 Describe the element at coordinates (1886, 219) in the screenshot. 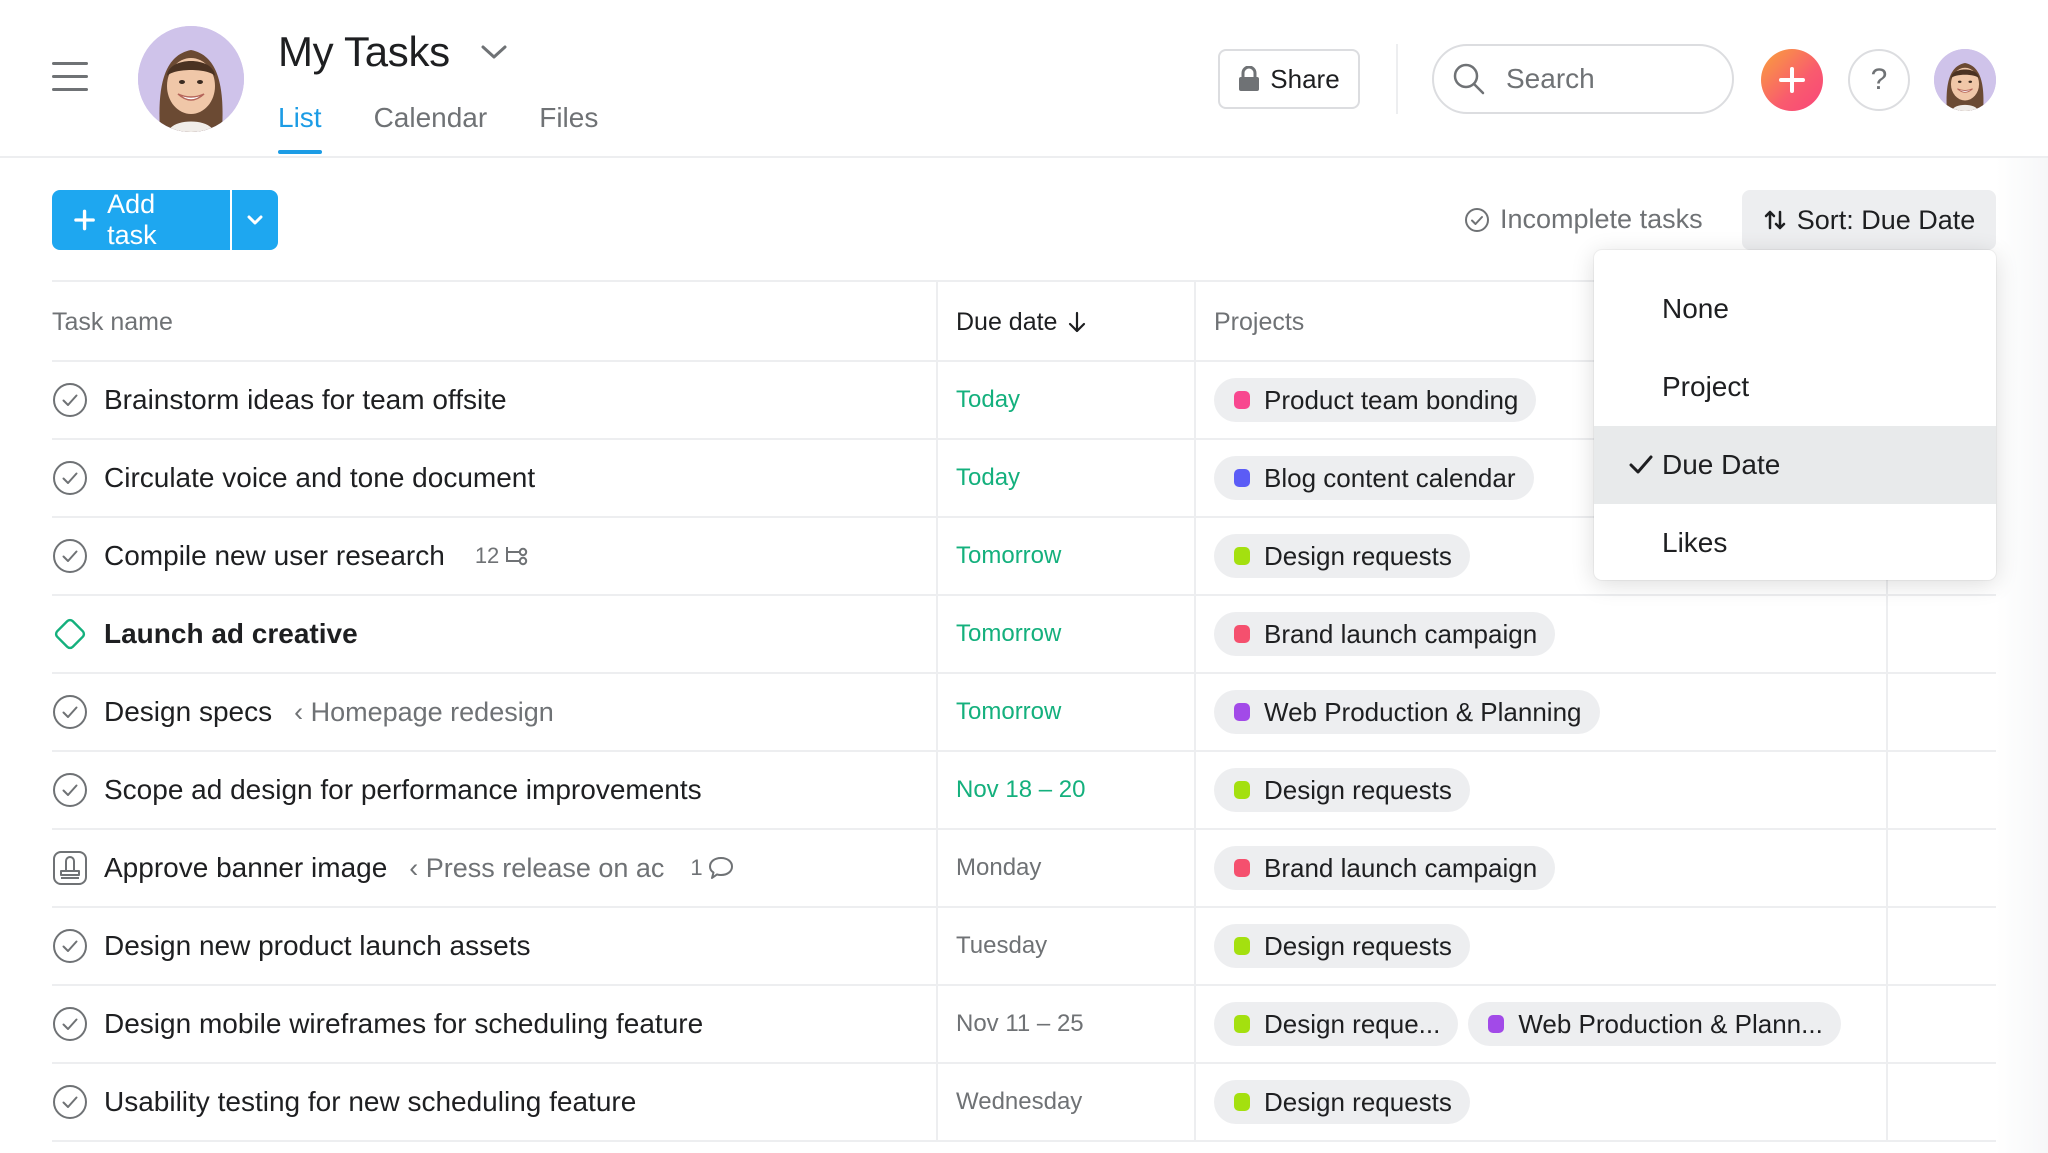

I see `sort-label: Sort: Due Date` at that location.